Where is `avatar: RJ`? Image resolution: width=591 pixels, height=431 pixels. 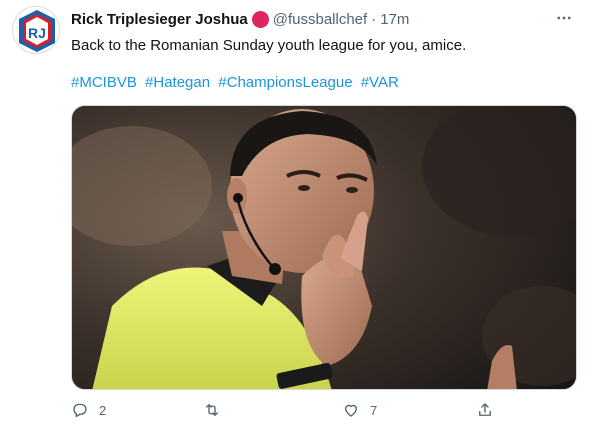
avatar: RJ is located at coordinates (36, 30).